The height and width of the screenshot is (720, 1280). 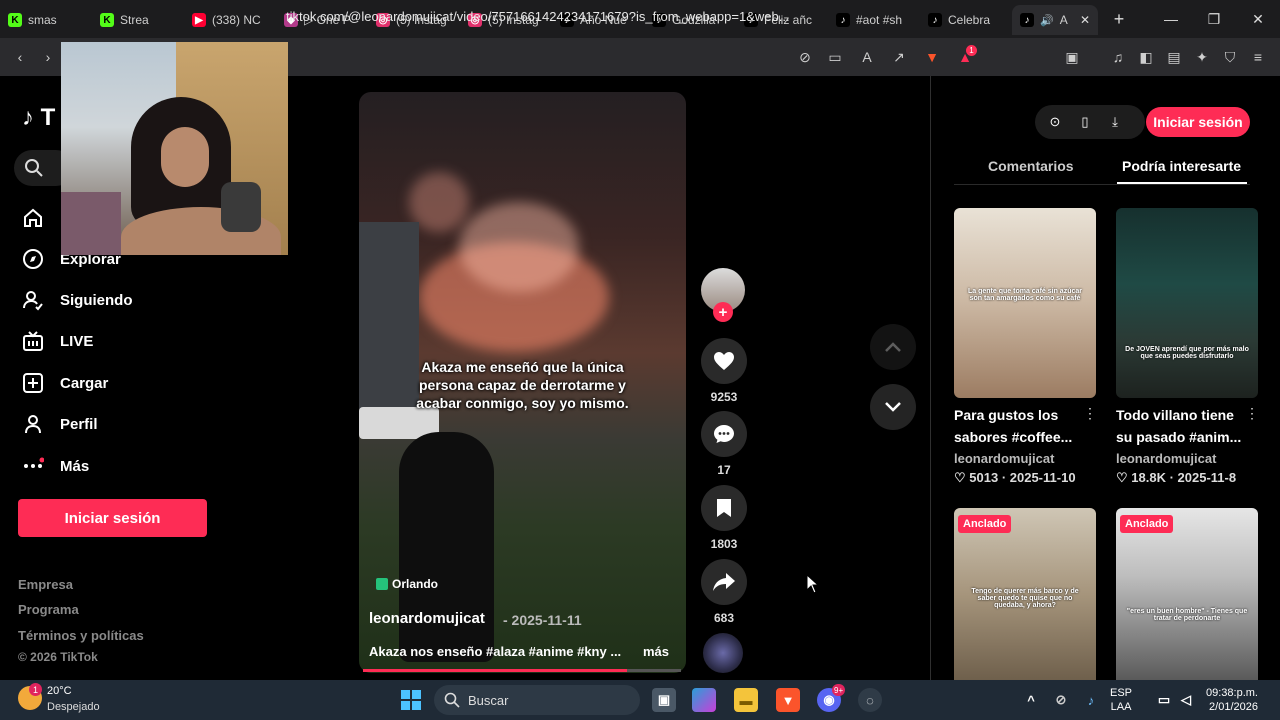 I want to click on nav-mas: Más, so click(x=55, y=466).